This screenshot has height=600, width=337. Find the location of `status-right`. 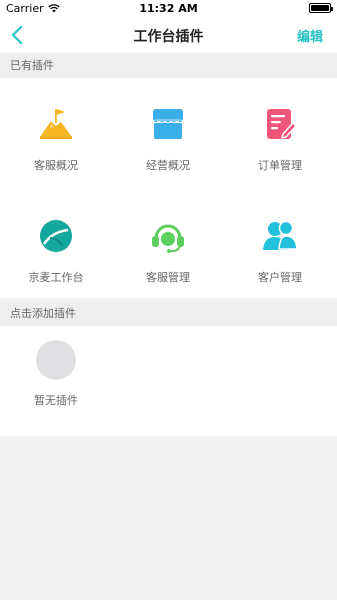

status-right is located at coordinates (321, 8).